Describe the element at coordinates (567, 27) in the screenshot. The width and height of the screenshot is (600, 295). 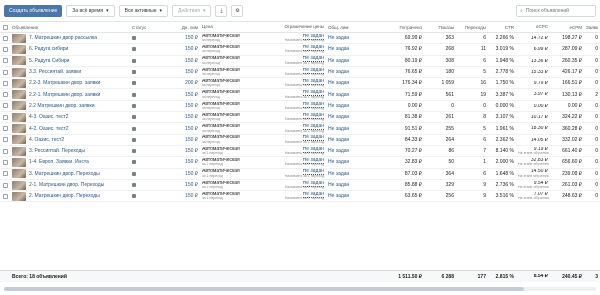
I see `col-ecpm: eCPM` at that location.